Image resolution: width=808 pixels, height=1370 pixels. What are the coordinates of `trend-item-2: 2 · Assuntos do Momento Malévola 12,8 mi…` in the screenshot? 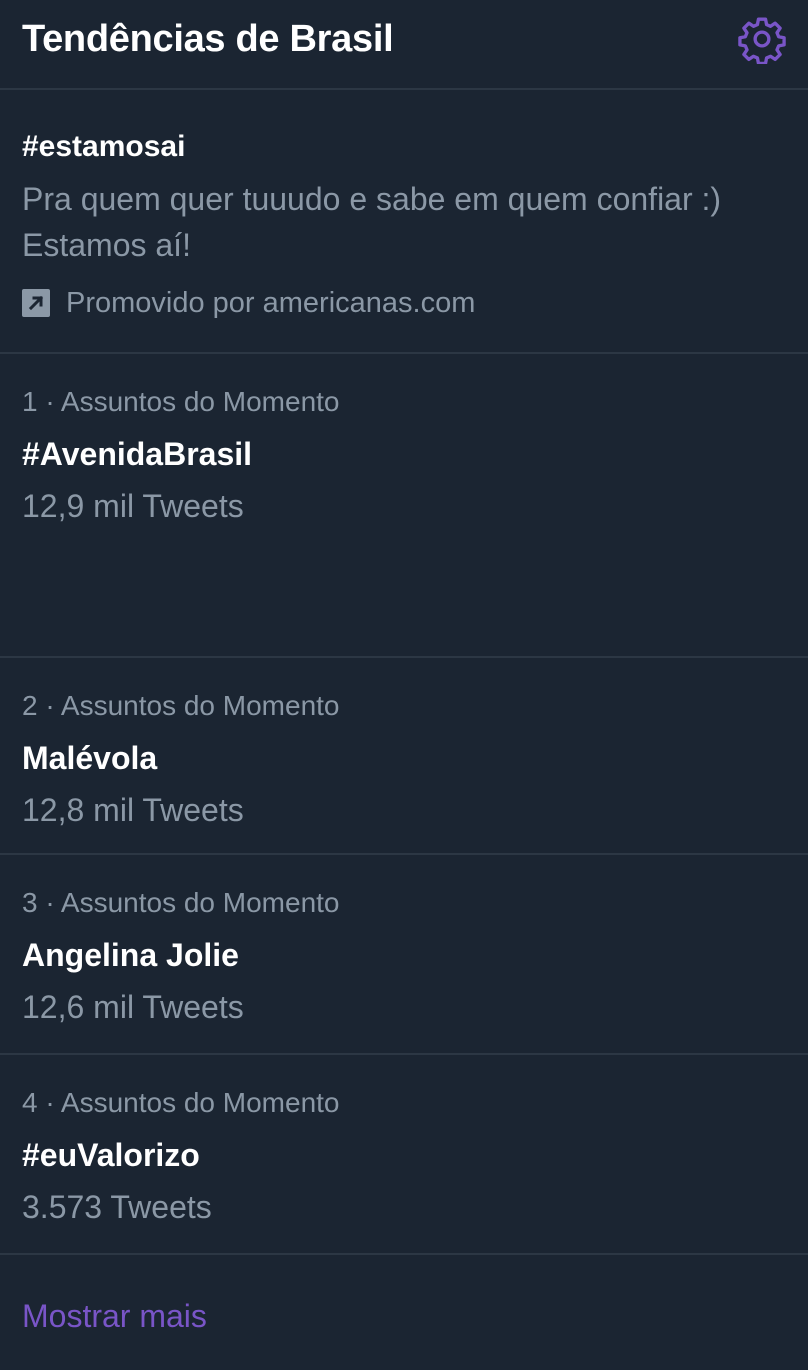 It's located at (404, 756).